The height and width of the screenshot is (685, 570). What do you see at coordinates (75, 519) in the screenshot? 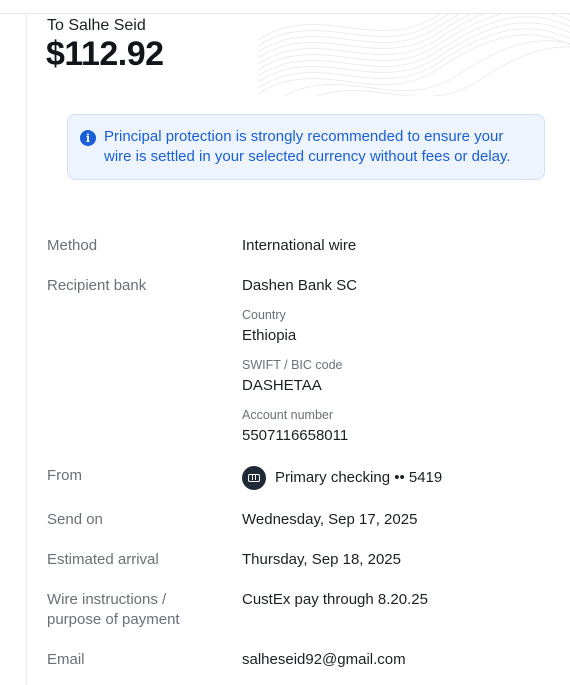
I see `send-on-label: Send on` at bounding box center [75, 519].